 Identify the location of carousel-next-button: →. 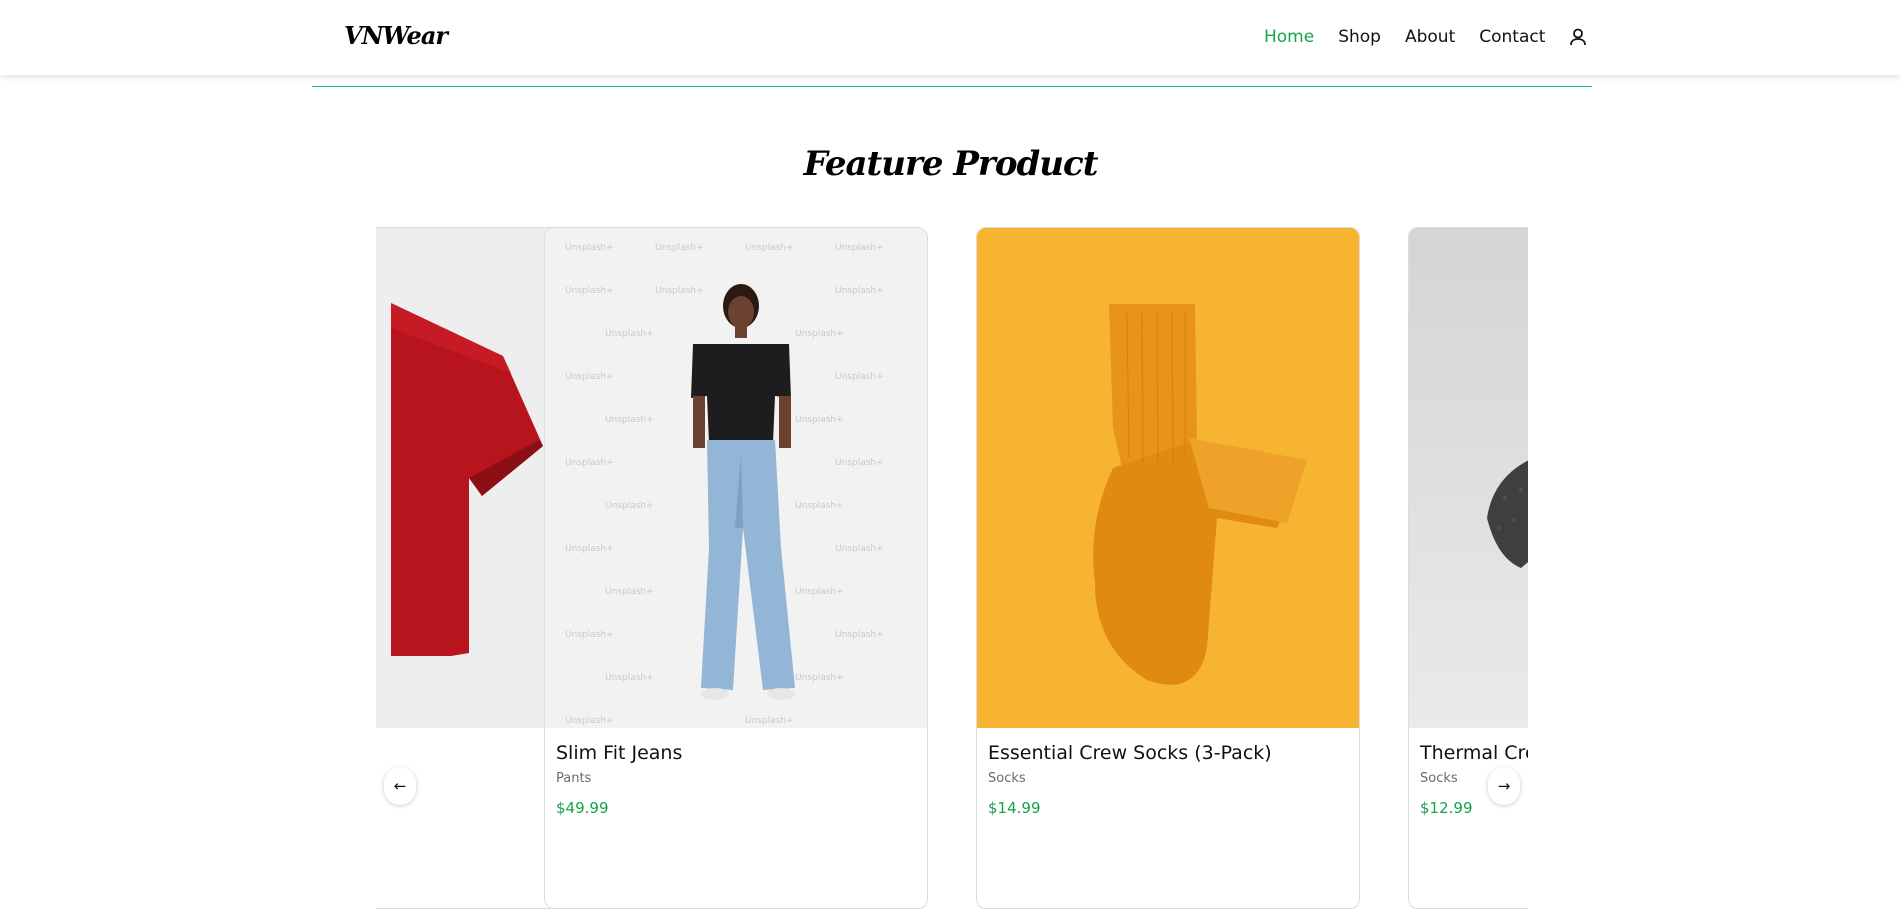
(1504, 786).